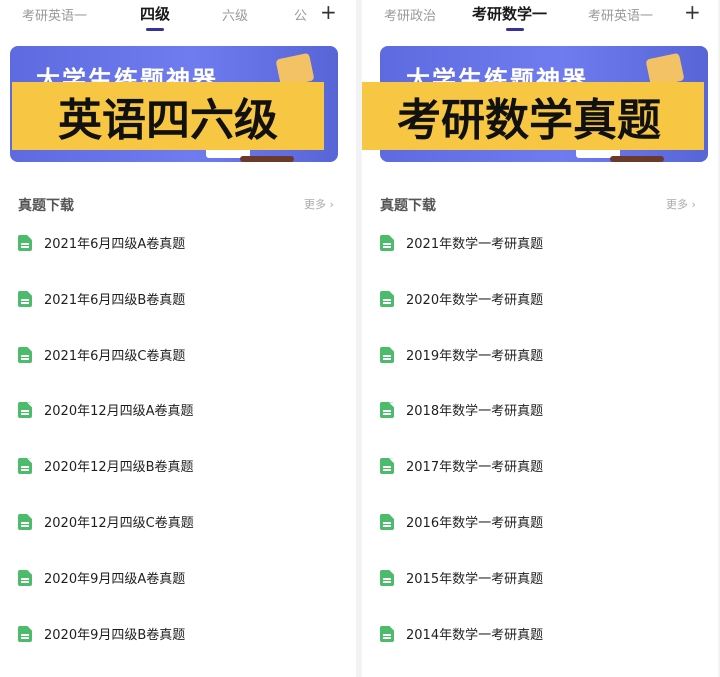 This screenshot has height=677, width=720. I want to click on list-item-label: 2021年6月四级C卷真题, so click(115, 356).